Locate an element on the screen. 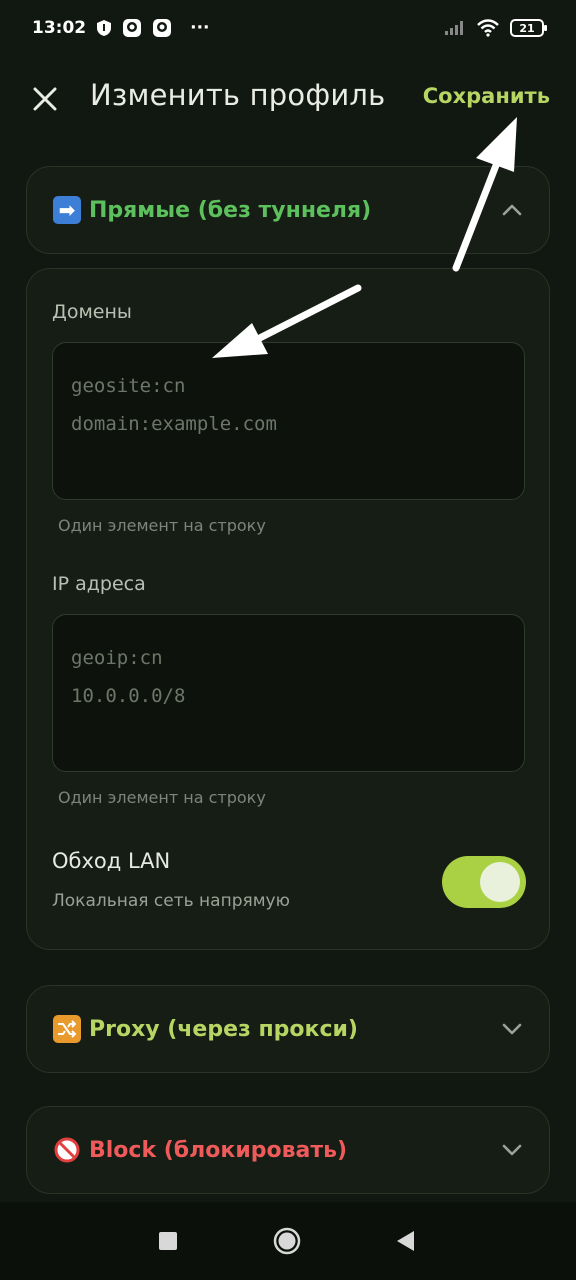 This screenshot has height=1280, width=576. ip-label: IP адреса is located at coordinates (99, 584).